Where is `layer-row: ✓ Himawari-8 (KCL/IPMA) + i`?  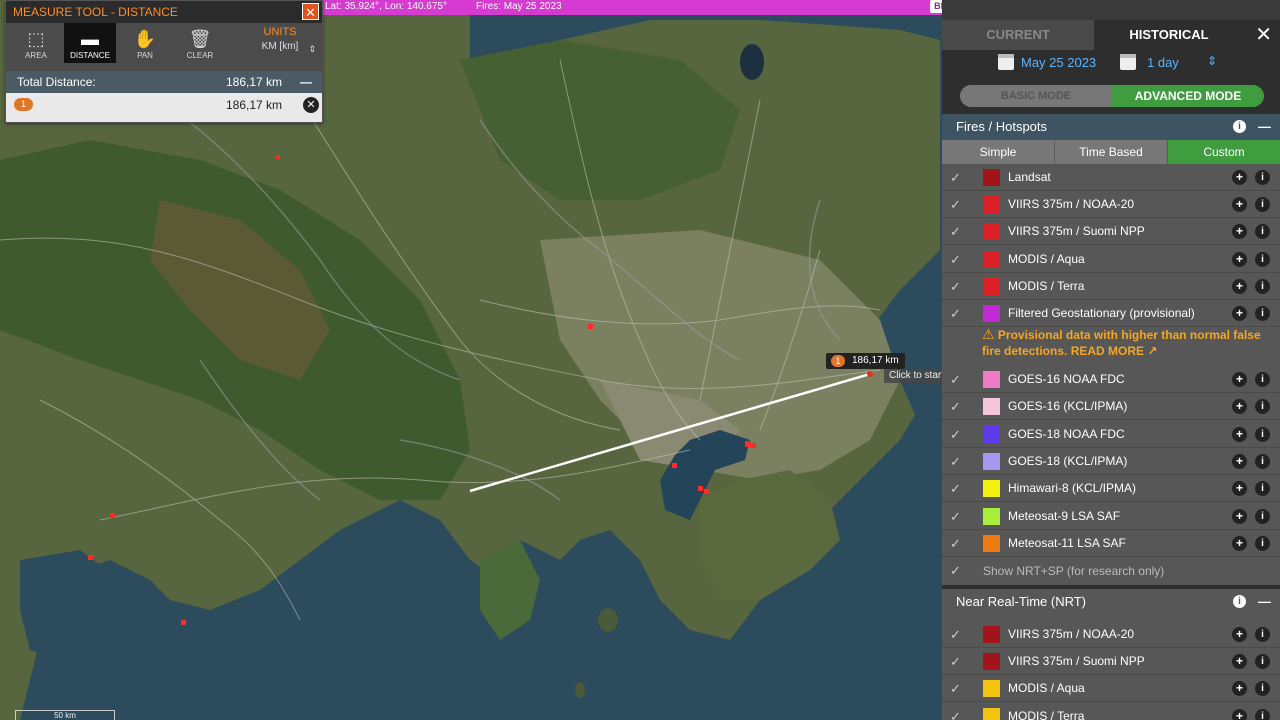
layer-row: ✓ Himawari-8 (KCL/IPMA) + i is located at coordinates (1111, 488).